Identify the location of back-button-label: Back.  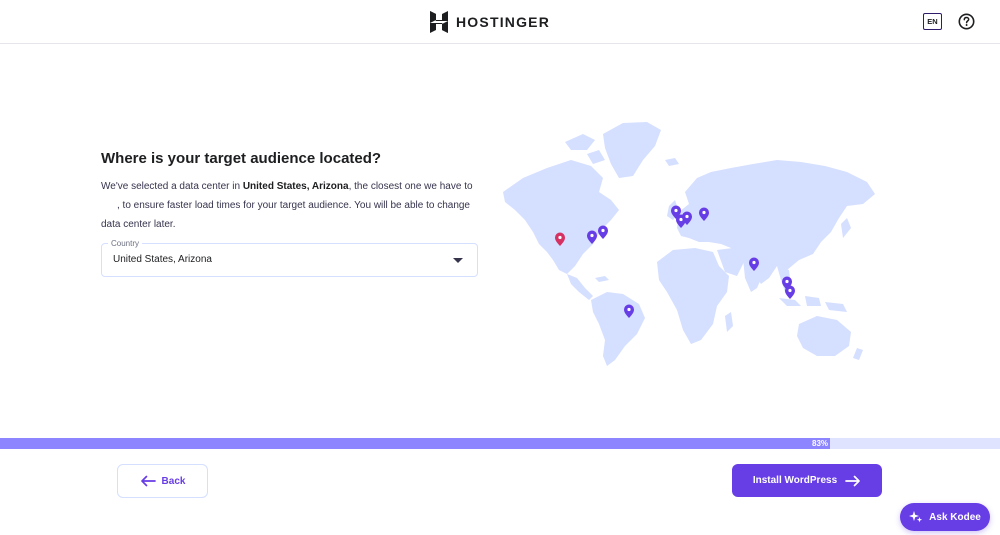
(173, 481).